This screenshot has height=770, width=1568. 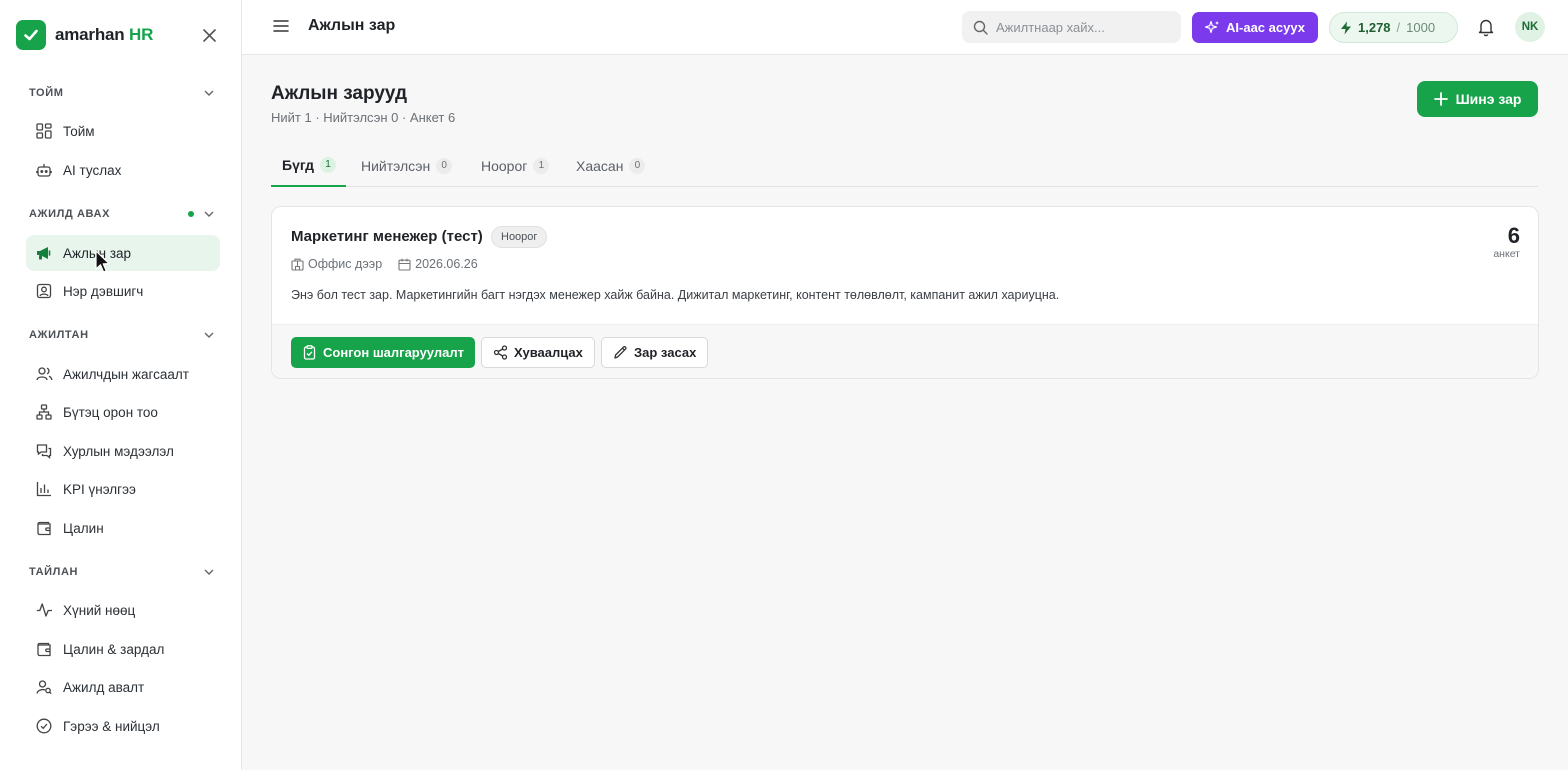 I want to click on sidebar-item-kpi: KPI үнэлгээ, so click(x=123, y=489).